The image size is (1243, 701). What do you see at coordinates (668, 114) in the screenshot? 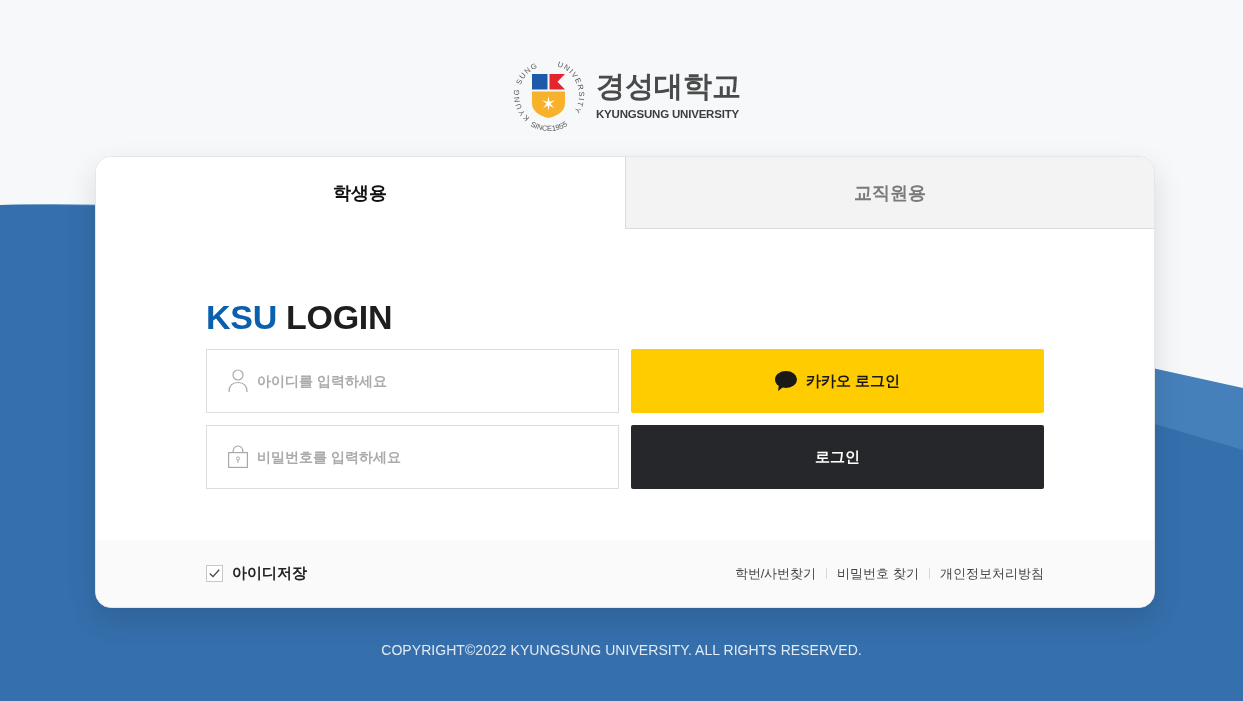
I see `university-name-english: KYUNGSUNG UNIVERSITY` at bounding box center [668, 114].